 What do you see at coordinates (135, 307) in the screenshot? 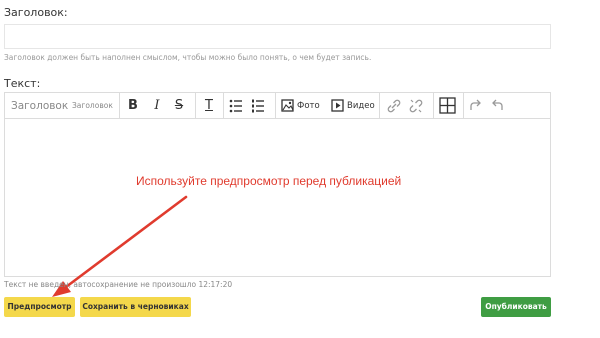
I see `save-draft-button: Сохранить в черновиках` at bounding box center [135, 307].